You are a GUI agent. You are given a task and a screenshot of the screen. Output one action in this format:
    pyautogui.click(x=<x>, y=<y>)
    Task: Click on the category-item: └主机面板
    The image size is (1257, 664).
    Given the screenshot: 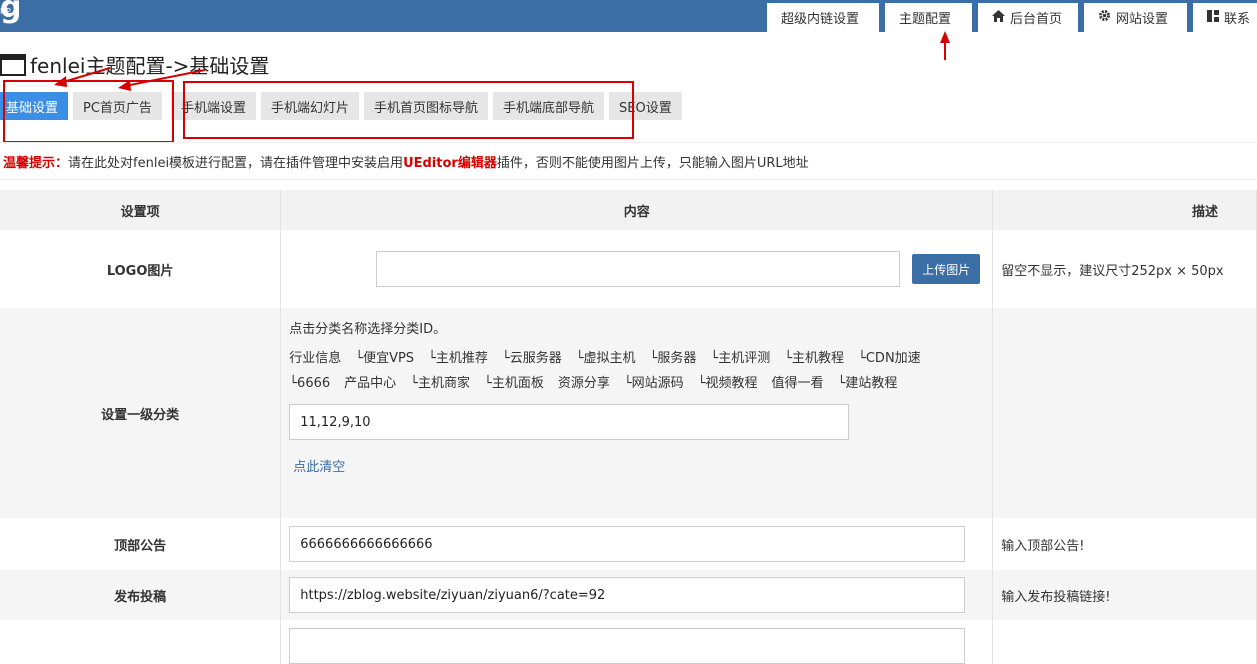 What is the action you would take?
    pyautogui.click(x=514, y=383)
    